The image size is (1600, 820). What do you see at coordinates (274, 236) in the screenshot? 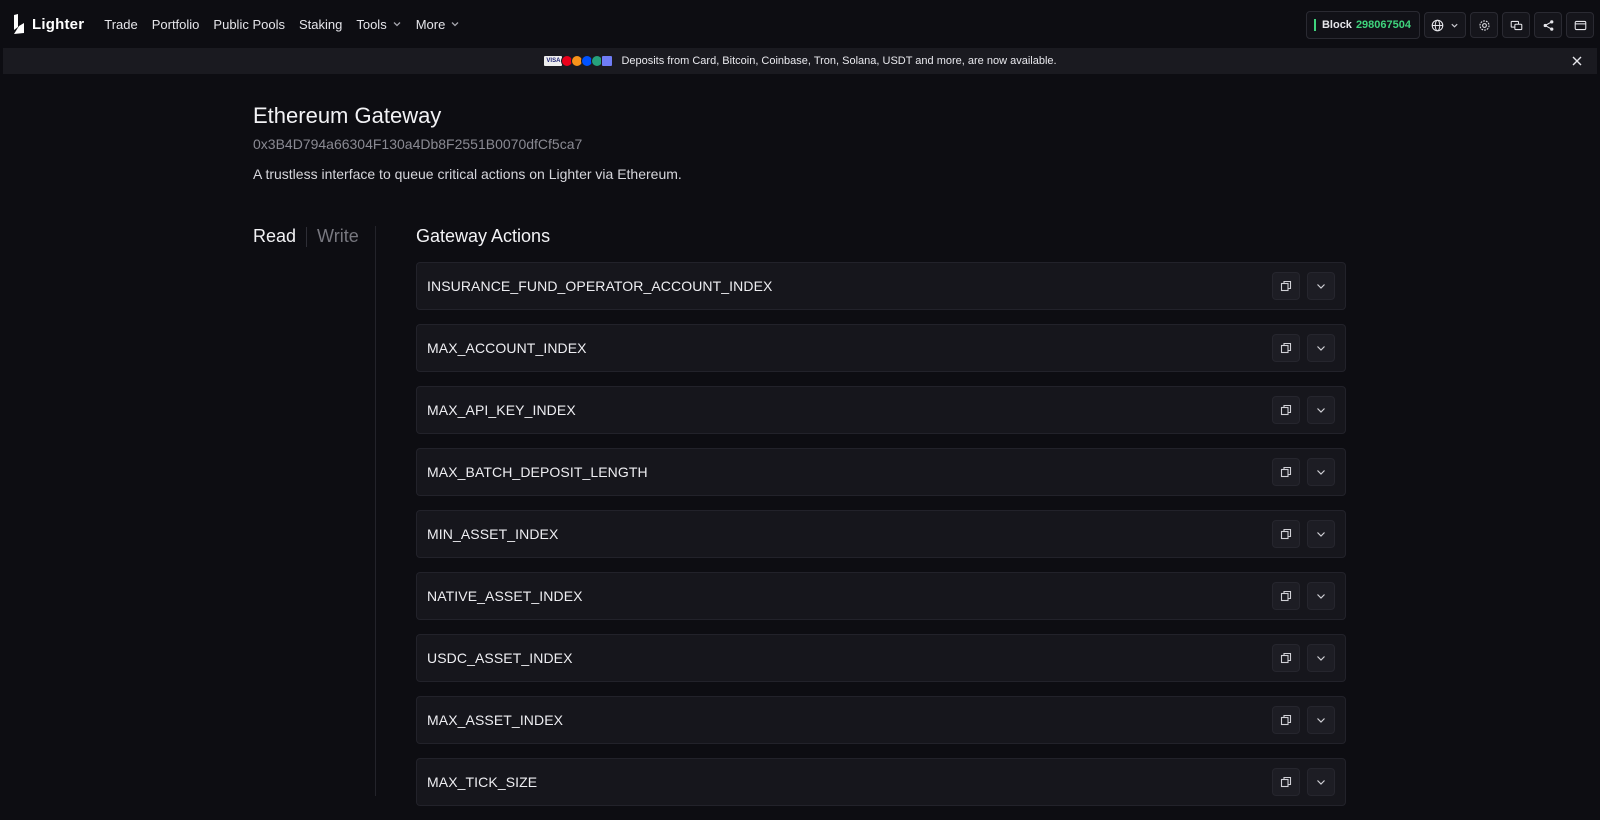
I see `tab-read: Read` at bounding box center [274, 236].